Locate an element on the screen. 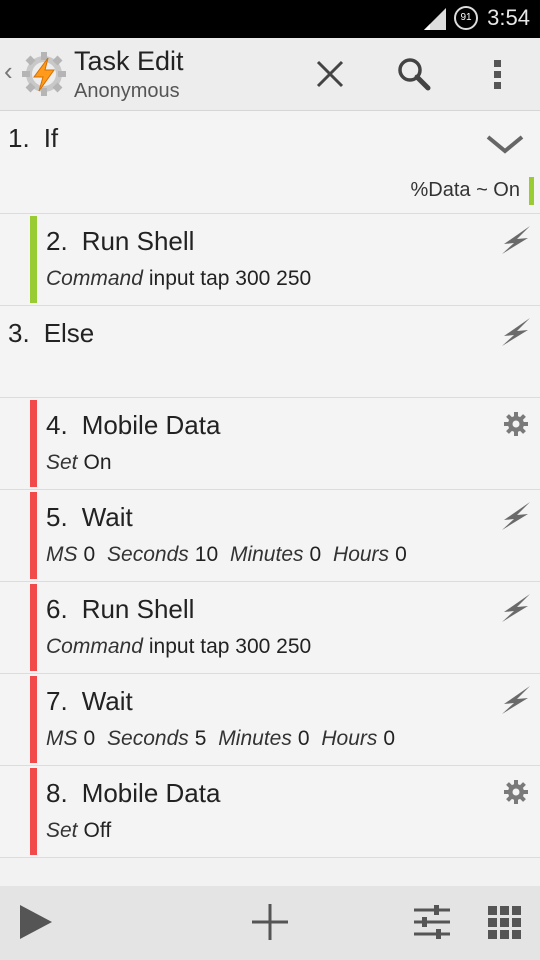 This screenshot has height=960, width=540. action-heading: 4. Mobile Data is located at coordinates (133, 425).